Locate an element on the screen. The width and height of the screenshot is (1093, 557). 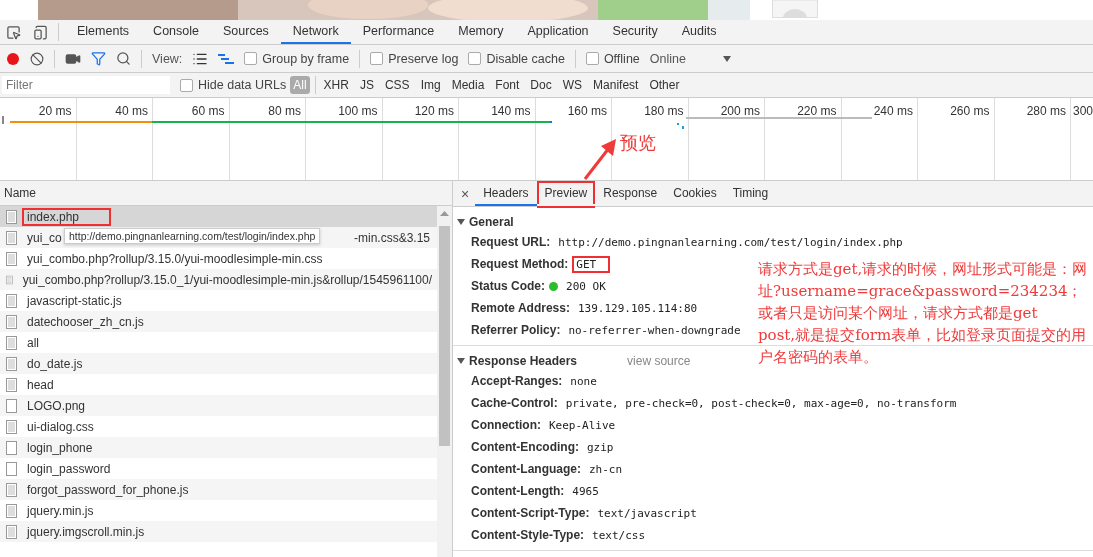
checkbox: Offline is located at coordinates (612, 58).